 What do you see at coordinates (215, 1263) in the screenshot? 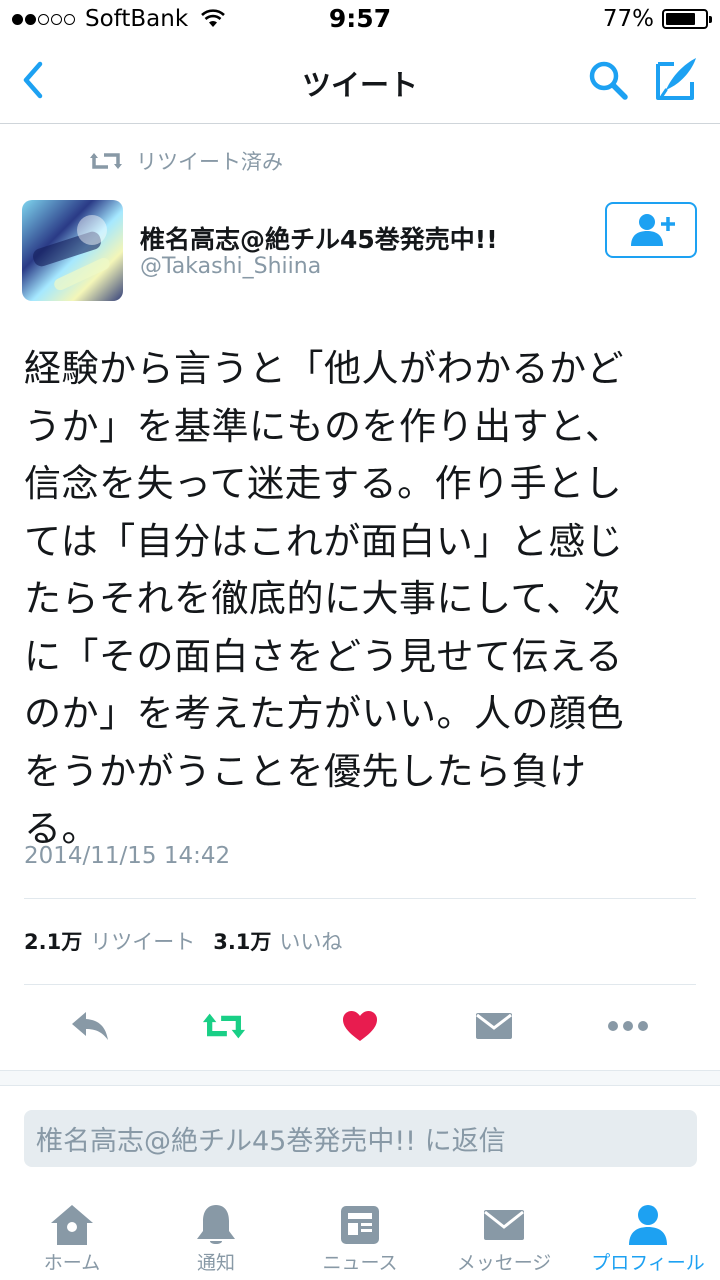
I see `tab-notifications-label: 通知` at bounding box center [215, 1263].